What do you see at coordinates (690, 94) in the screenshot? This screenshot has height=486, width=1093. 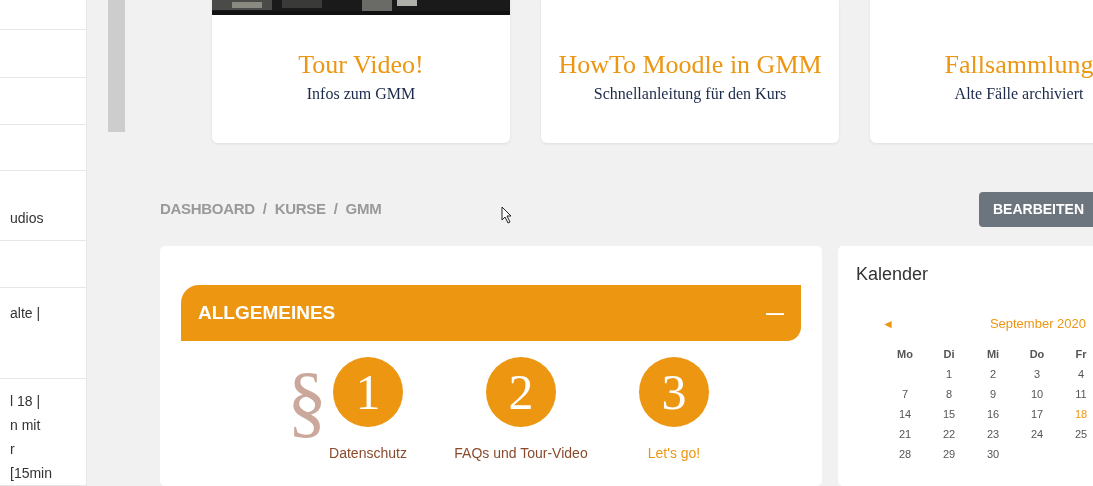 I see `card-subtitle: Schnellanleitung für den Kurs` at bounding box center [690, 94].